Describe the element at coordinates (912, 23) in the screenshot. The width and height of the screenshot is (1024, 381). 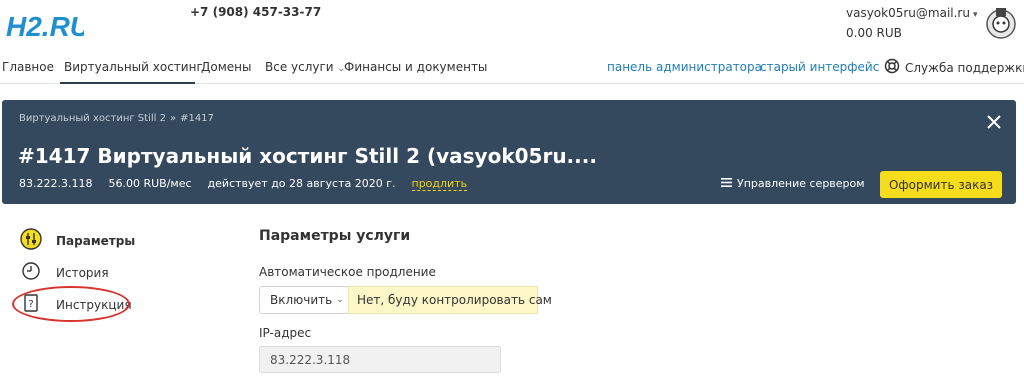
I see `account-menu: vasyok05ru@mail.ru ▾ 0.00 RUB` at that location.